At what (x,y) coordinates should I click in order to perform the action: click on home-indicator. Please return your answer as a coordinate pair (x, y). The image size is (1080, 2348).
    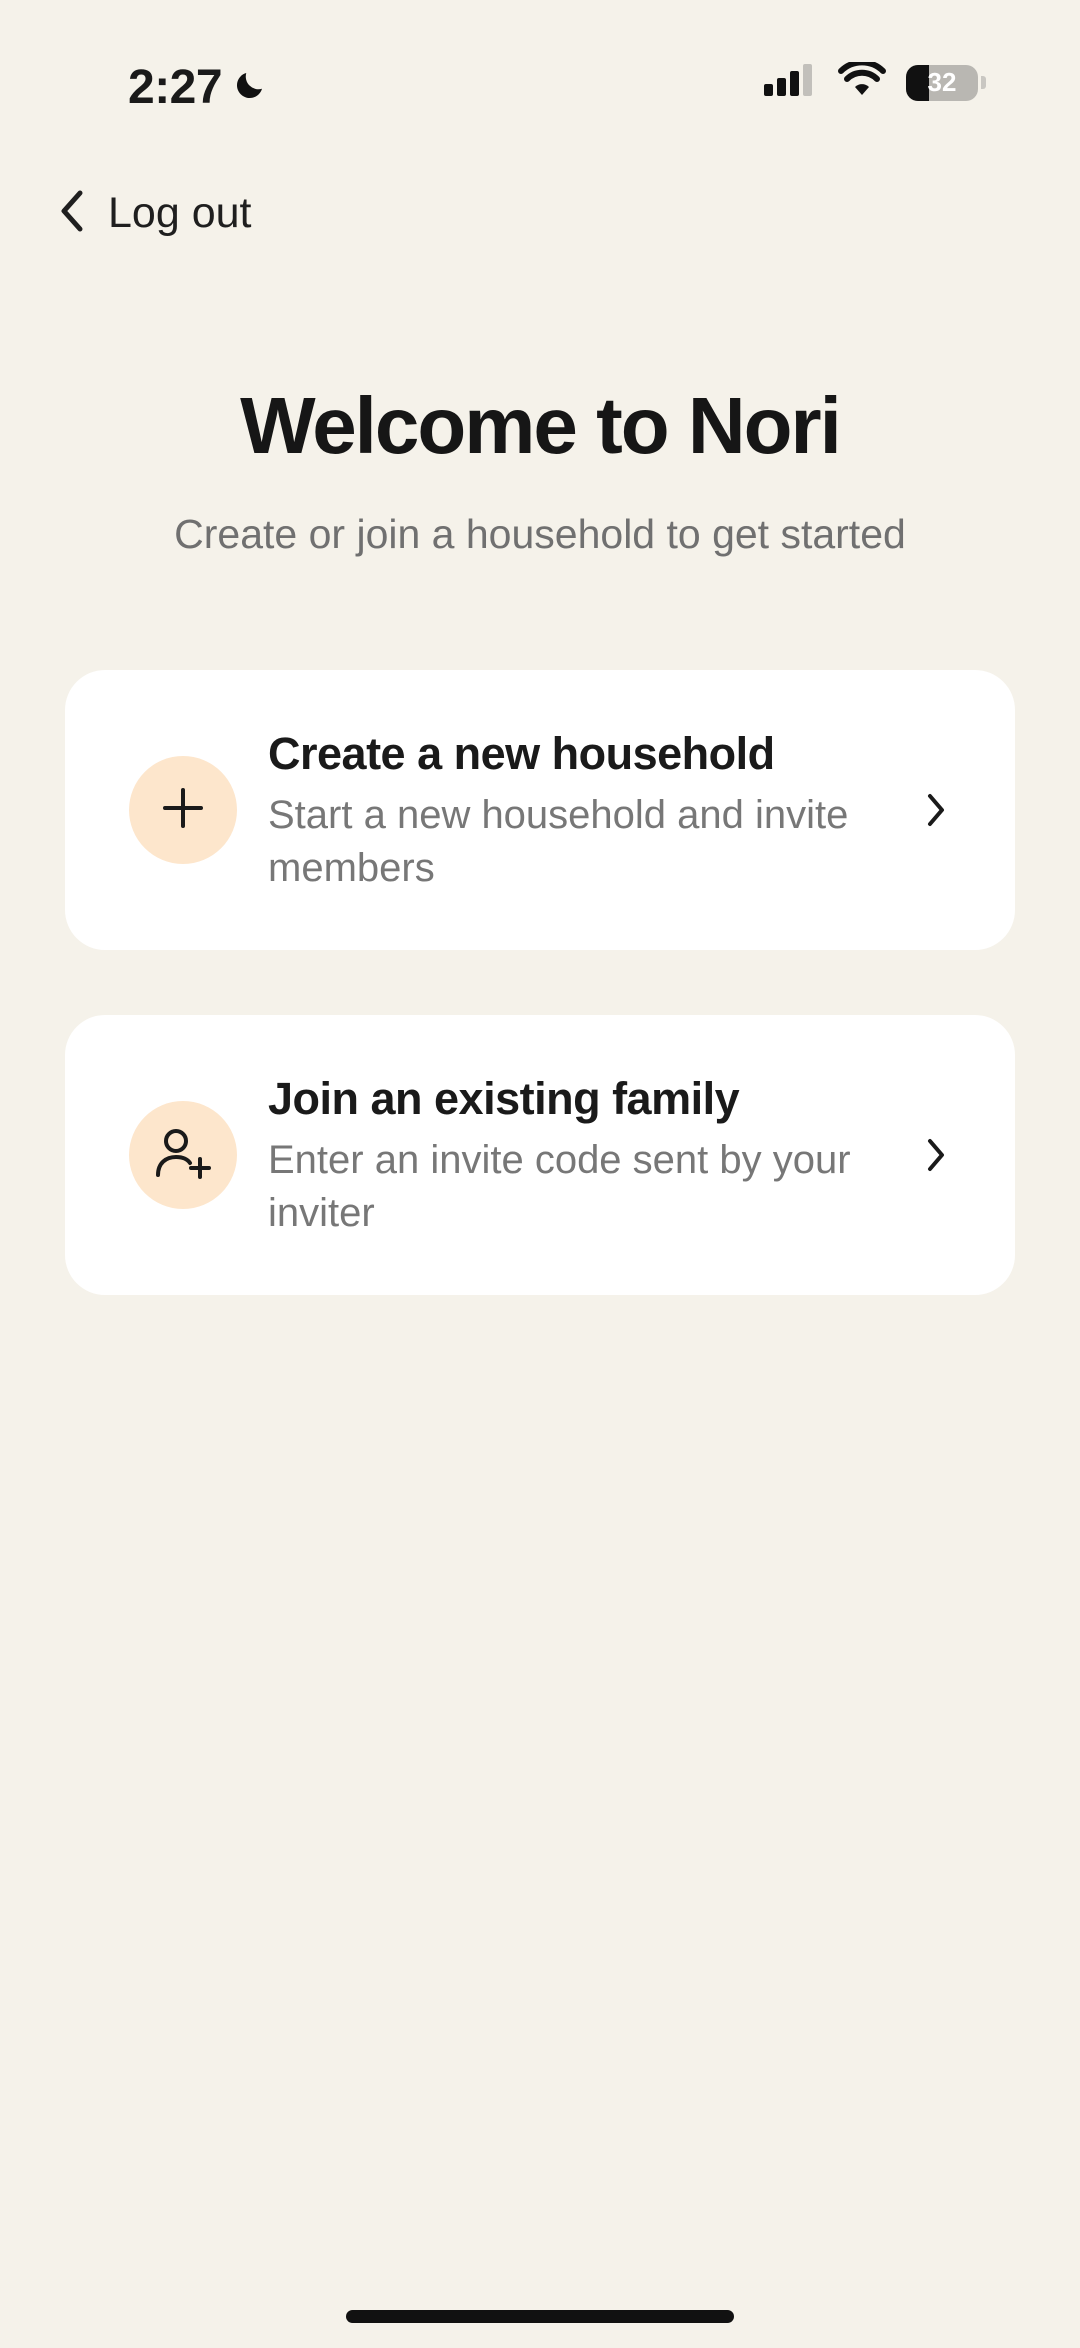
    Looking at the image, I should click on (540, 2316).